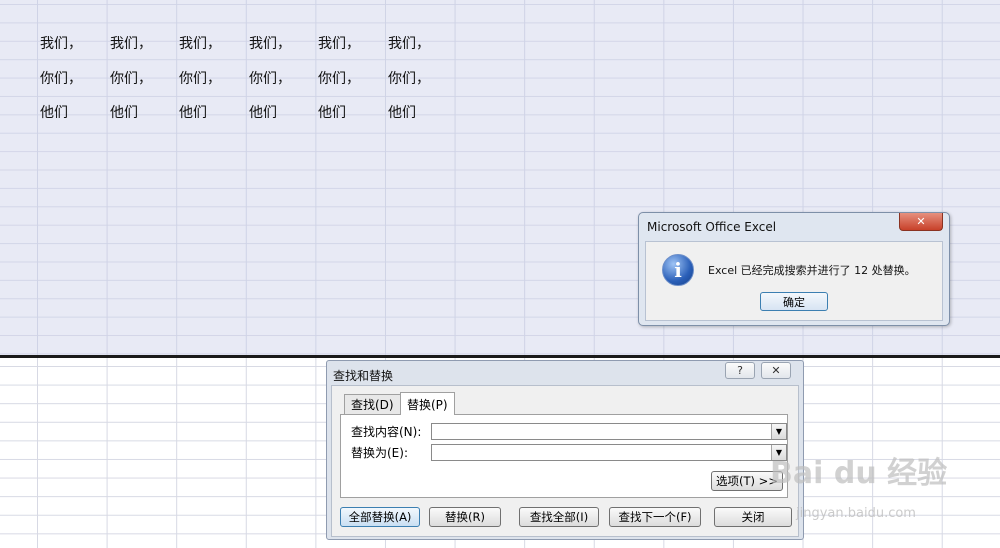 This screenshot has height=548, width=1000. I want to click on result-message: Excel 已经完成搜索并进行了 12 处替换。, so click(812, 270).